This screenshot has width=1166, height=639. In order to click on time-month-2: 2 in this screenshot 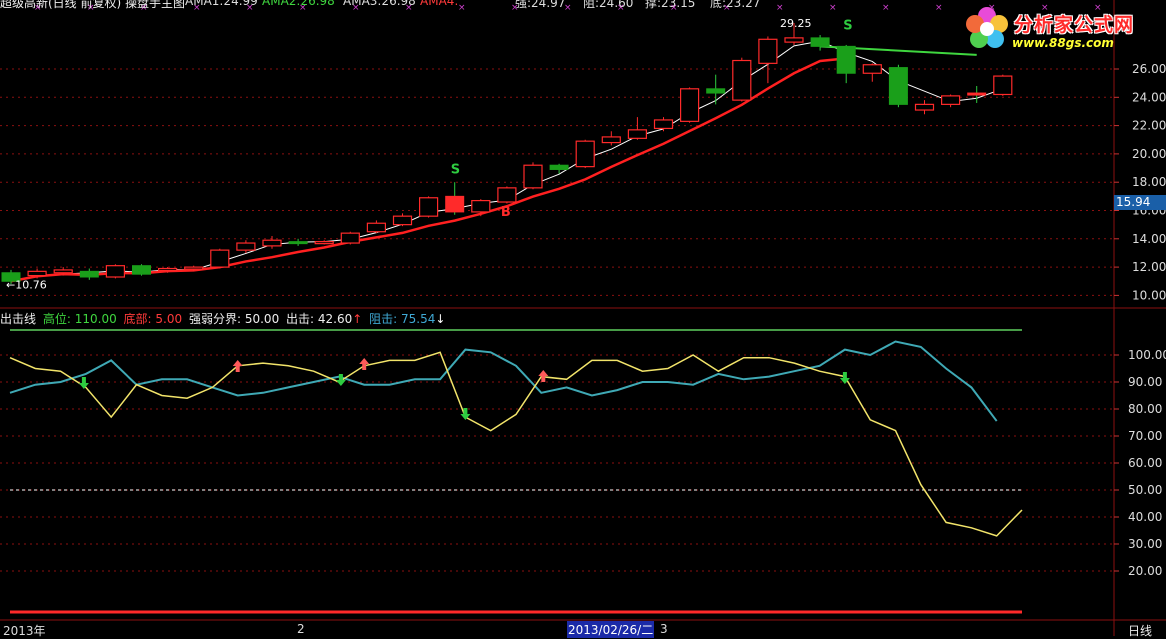, I will do `click(301, 629)`.